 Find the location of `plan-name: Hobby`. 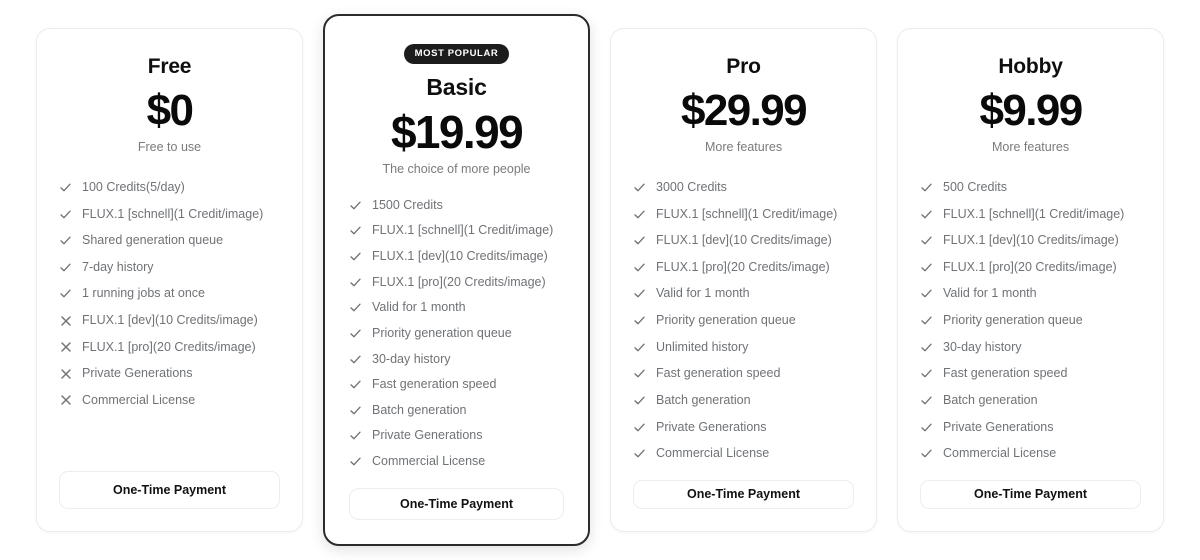

plan-name: Hobby is located at coordinates (1030, 66).